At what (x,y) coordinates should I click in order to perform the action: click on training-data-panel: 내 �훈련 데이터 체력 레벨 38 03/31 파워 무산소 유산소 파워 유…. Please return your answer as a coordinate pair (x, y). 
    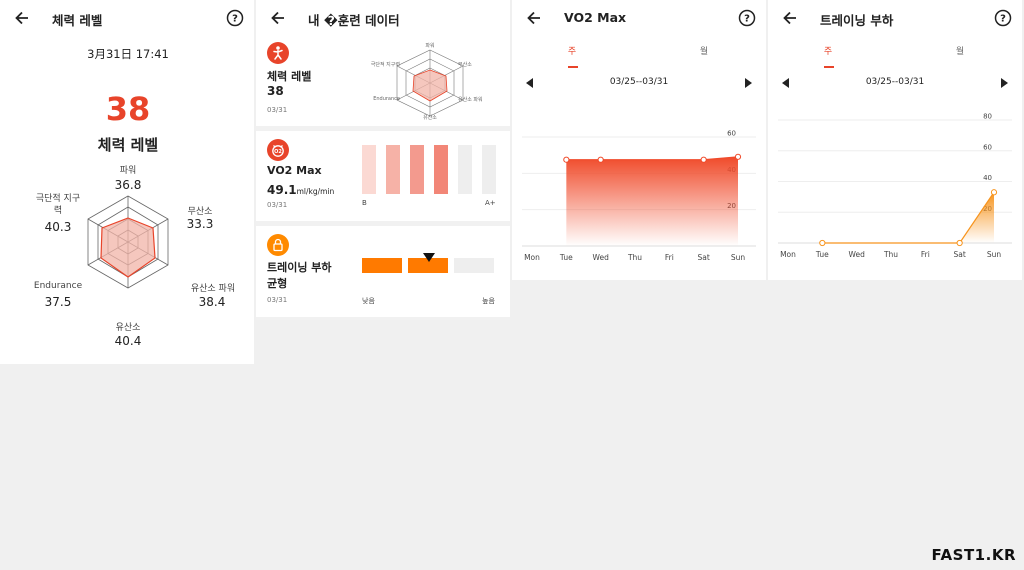
    Looking at the image, I should click on (383, 160).